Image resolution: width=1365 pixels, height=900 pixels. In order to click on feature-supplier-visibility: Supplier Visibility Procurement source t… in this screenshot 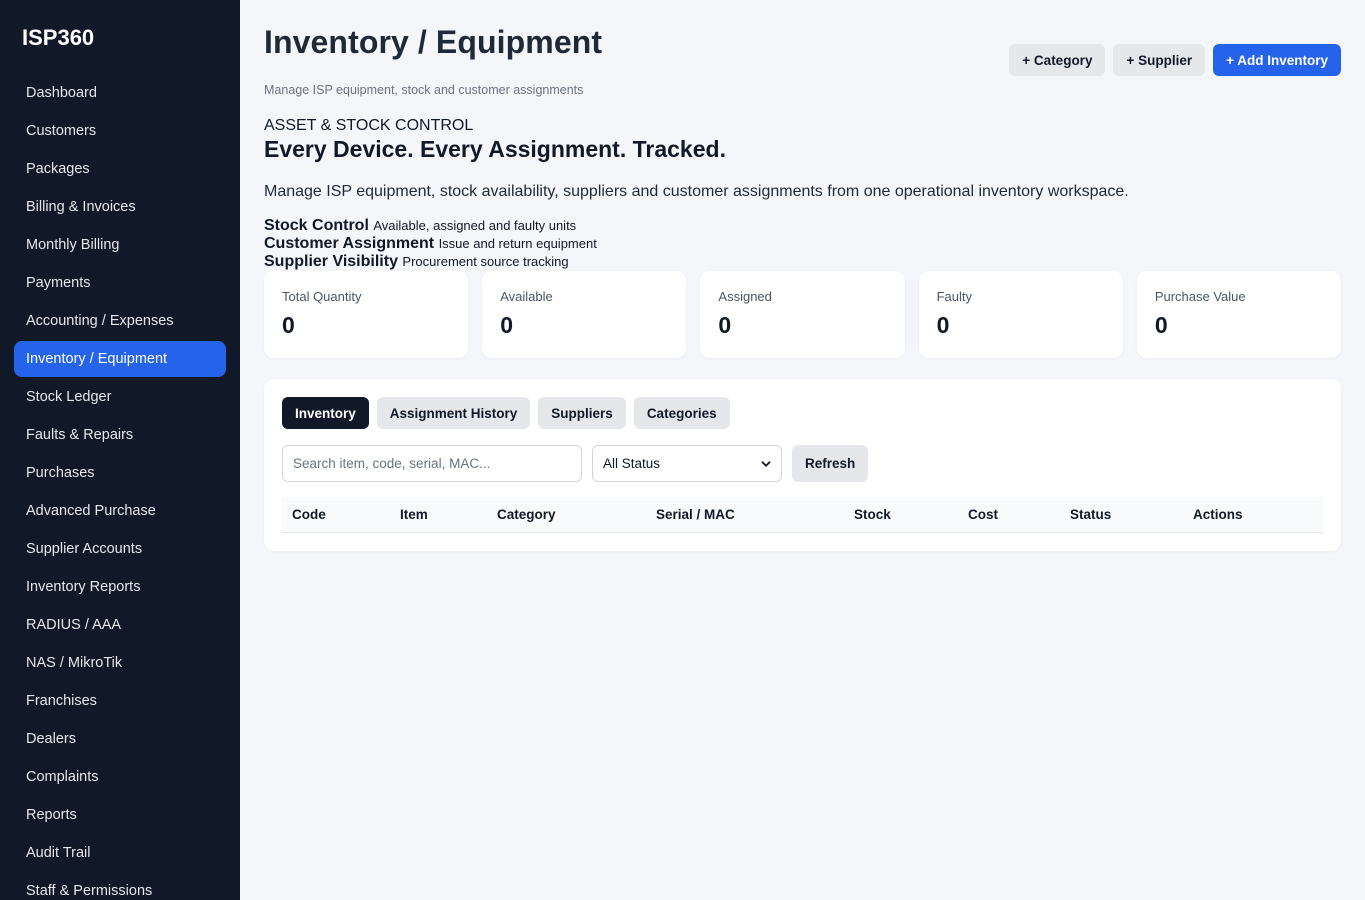, I will do `click(430, 262)`.